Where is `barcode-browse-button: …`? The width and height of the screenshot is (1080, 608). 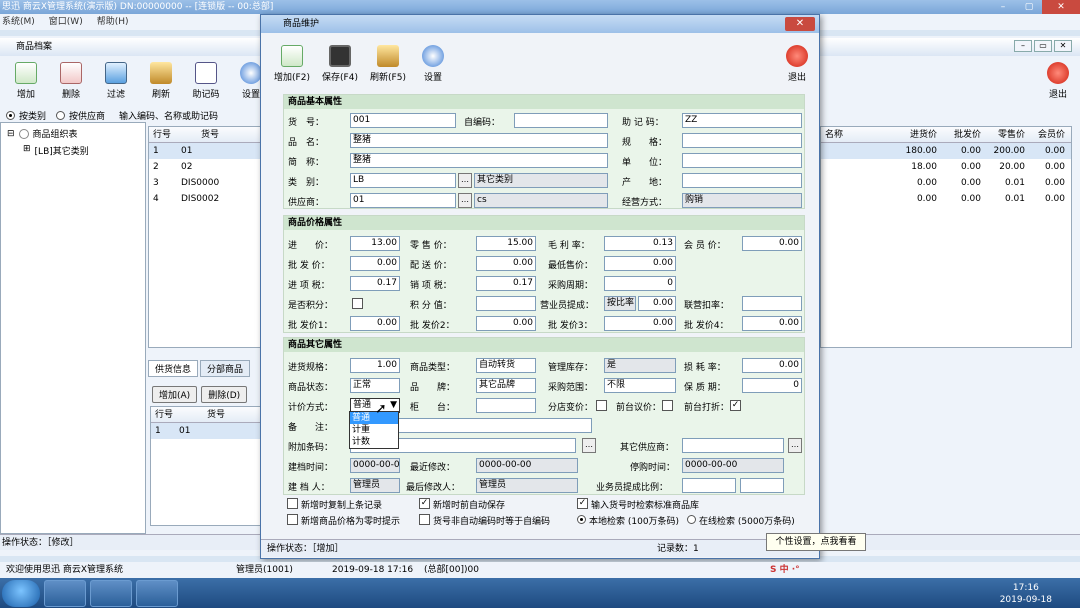
barcode-browse-button: … is located at coordinates (589, 445).